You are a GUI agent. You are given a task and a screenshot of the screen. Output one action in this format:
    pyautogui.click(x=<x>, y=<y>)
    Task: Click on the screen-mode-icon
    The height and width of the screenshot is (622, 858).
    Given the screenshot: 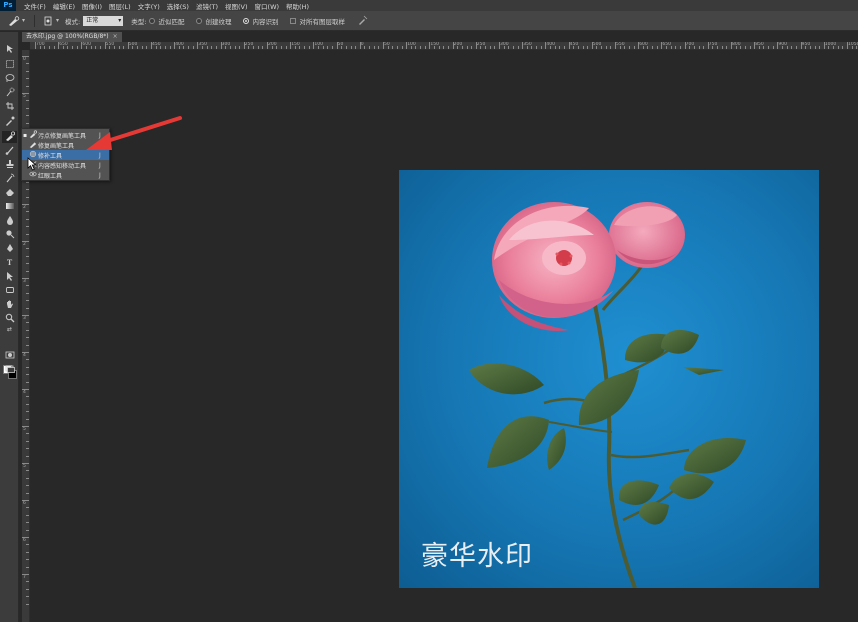 What is the action you would take?
    pyautogui.click(x=9, y=370)
    